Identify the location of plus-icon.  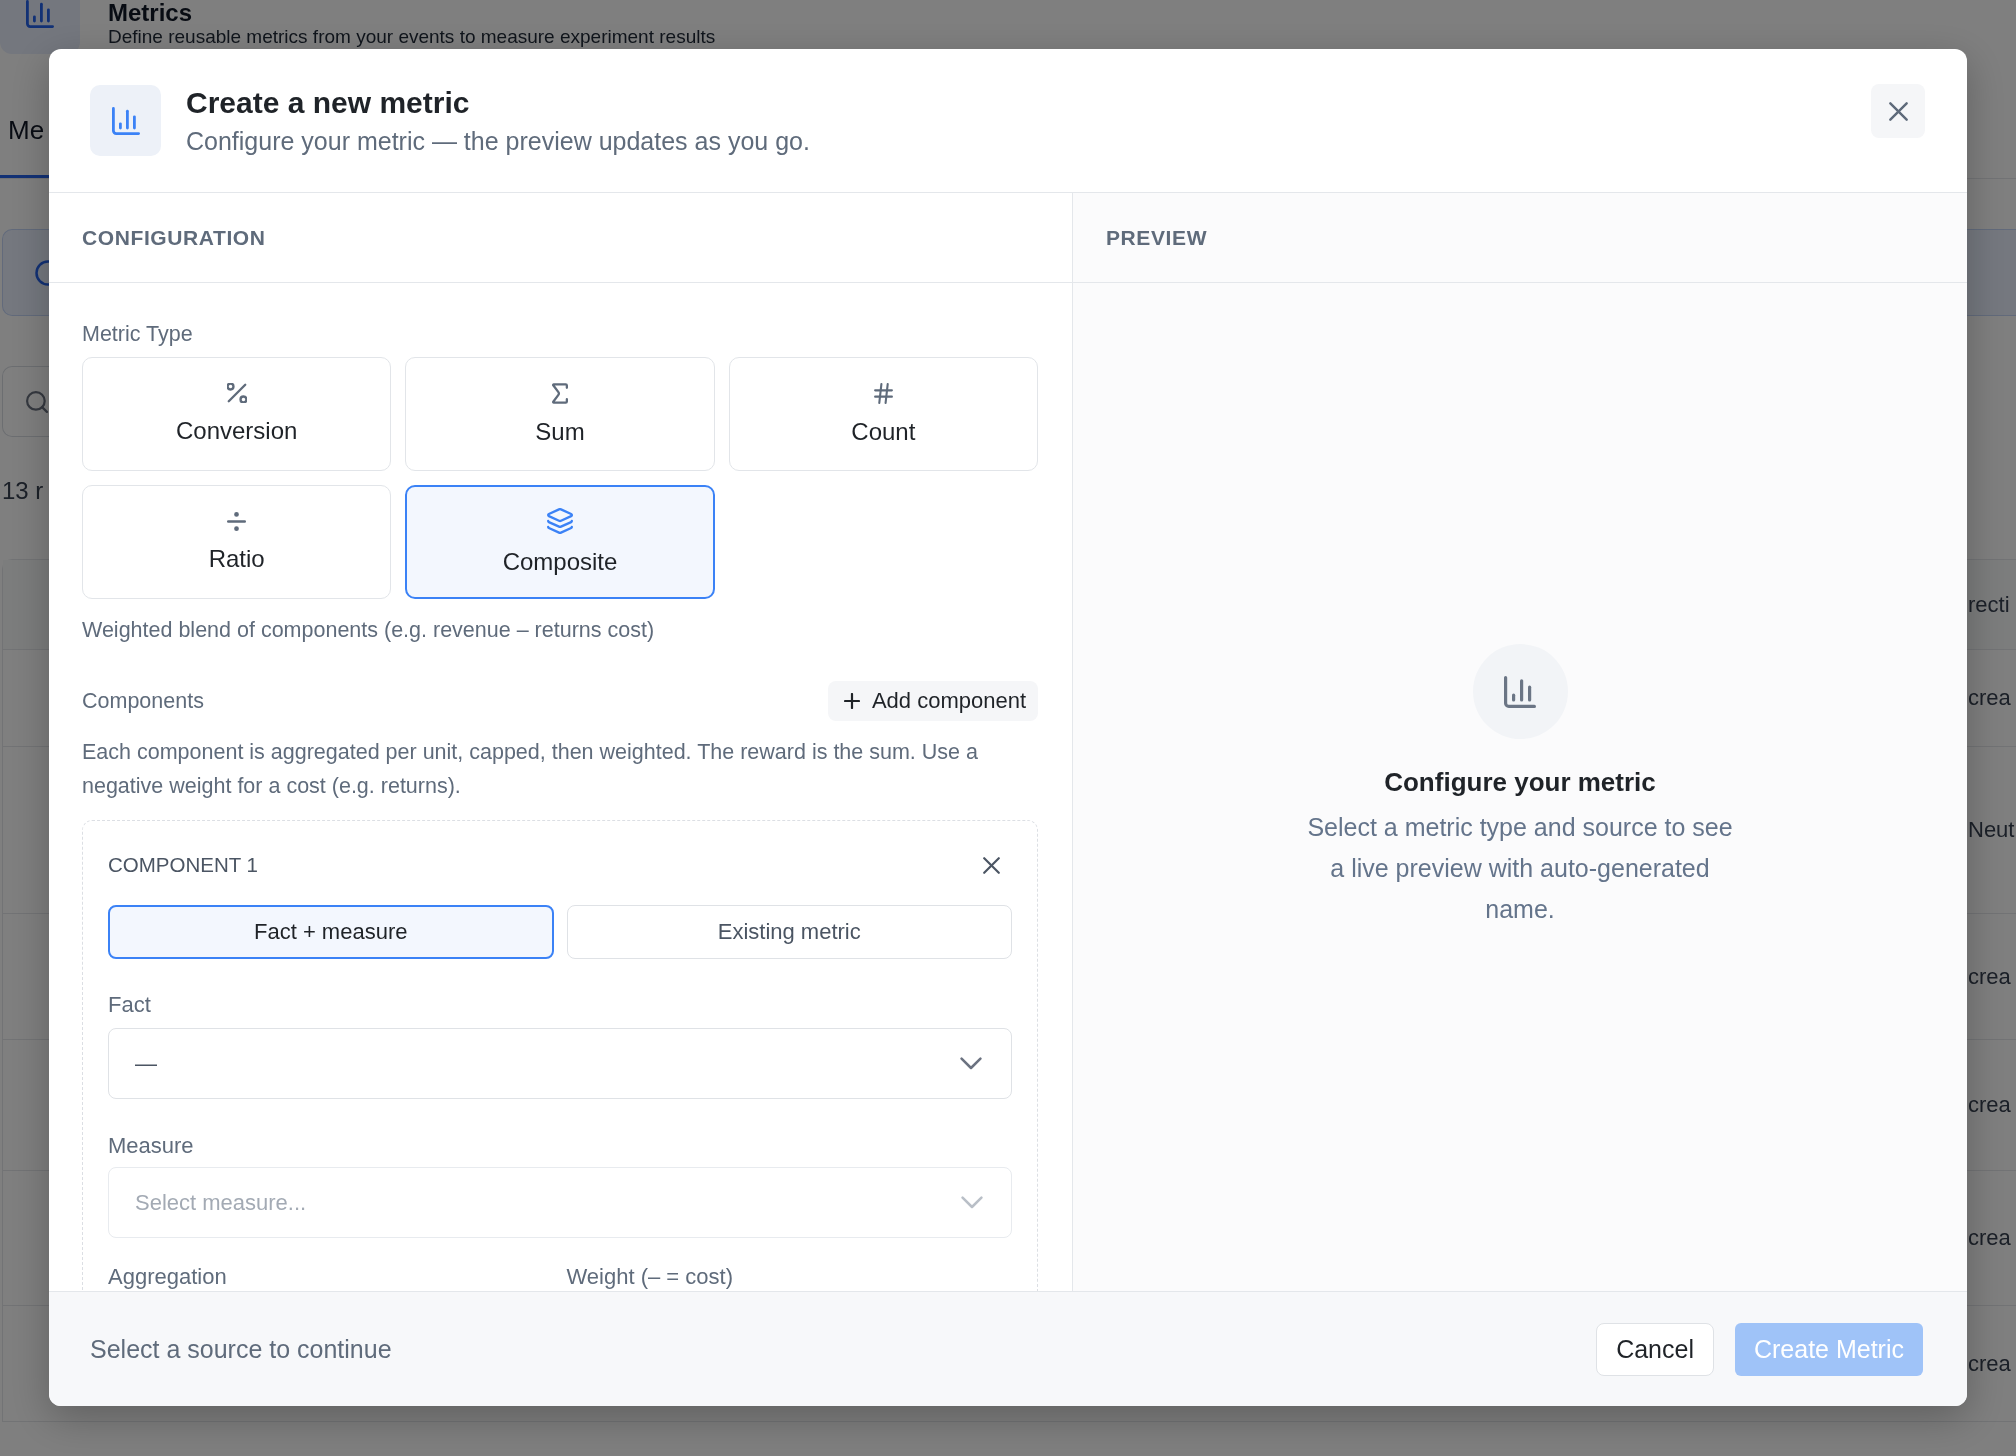
(851, 701).